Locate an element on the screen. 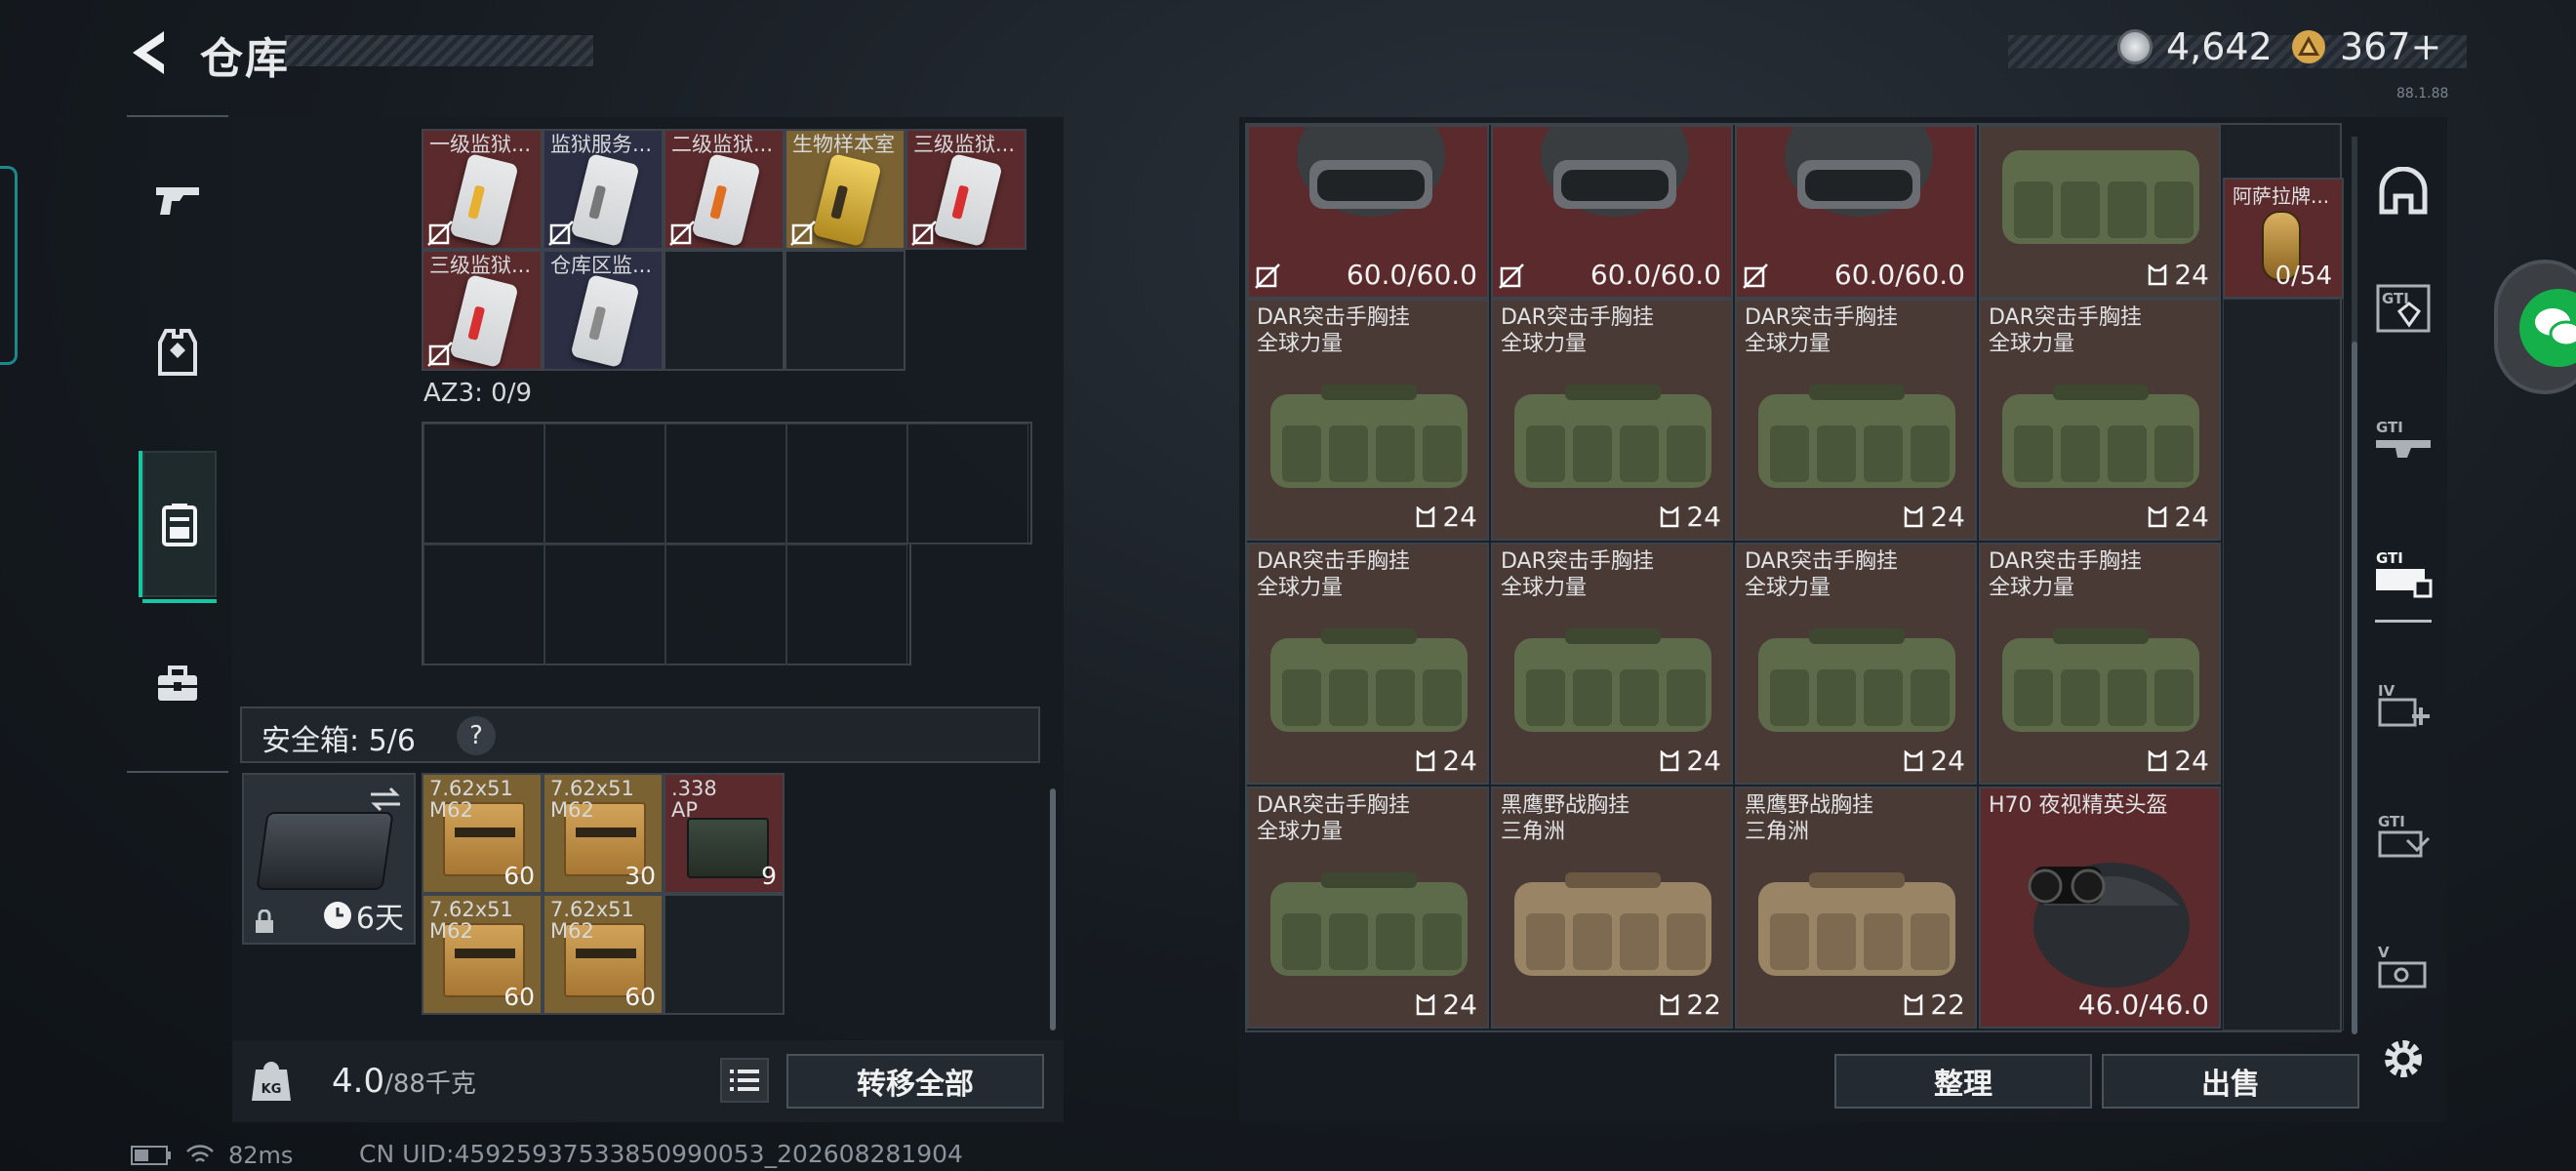  currency-gold: 367+ is located at coordinates (2366, 46).